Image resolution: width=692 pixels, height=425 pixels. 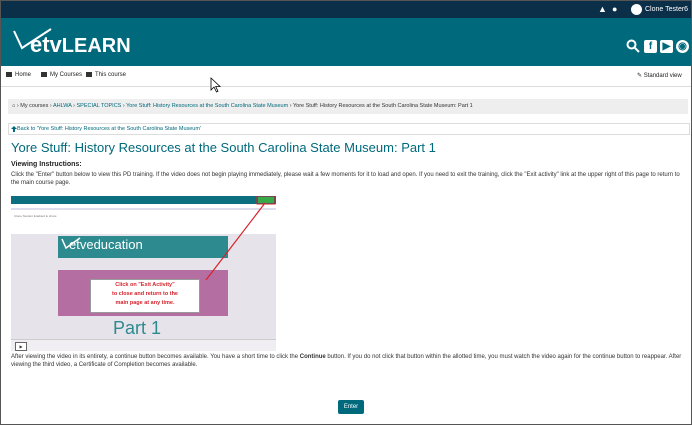 I want to click on callout-arrow, so click(x=240, y=238).